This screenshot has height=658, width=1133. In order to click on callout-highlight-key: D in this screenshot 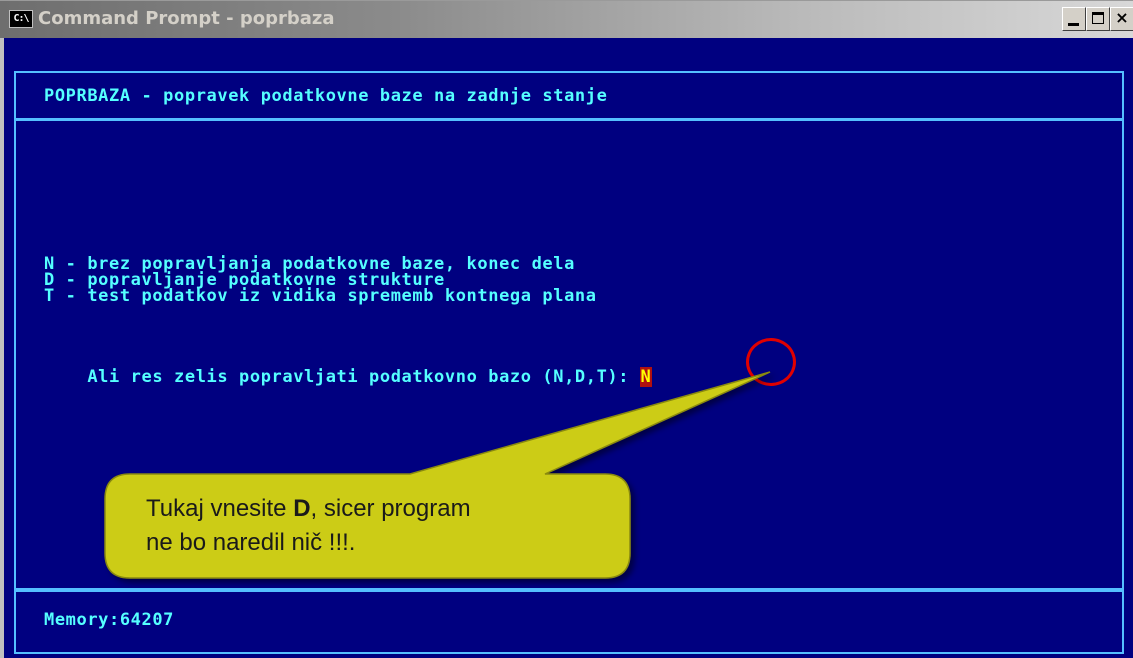, I will do `click(302, 508)`.